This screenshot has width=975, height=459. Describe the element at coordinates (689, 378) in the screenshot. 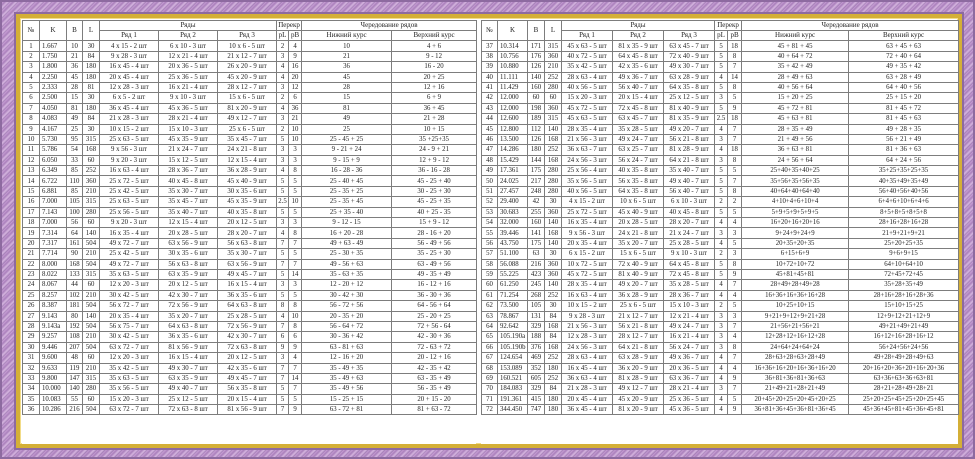

I see `cell-row3: 63 x 36 - 7 шт` at that location.